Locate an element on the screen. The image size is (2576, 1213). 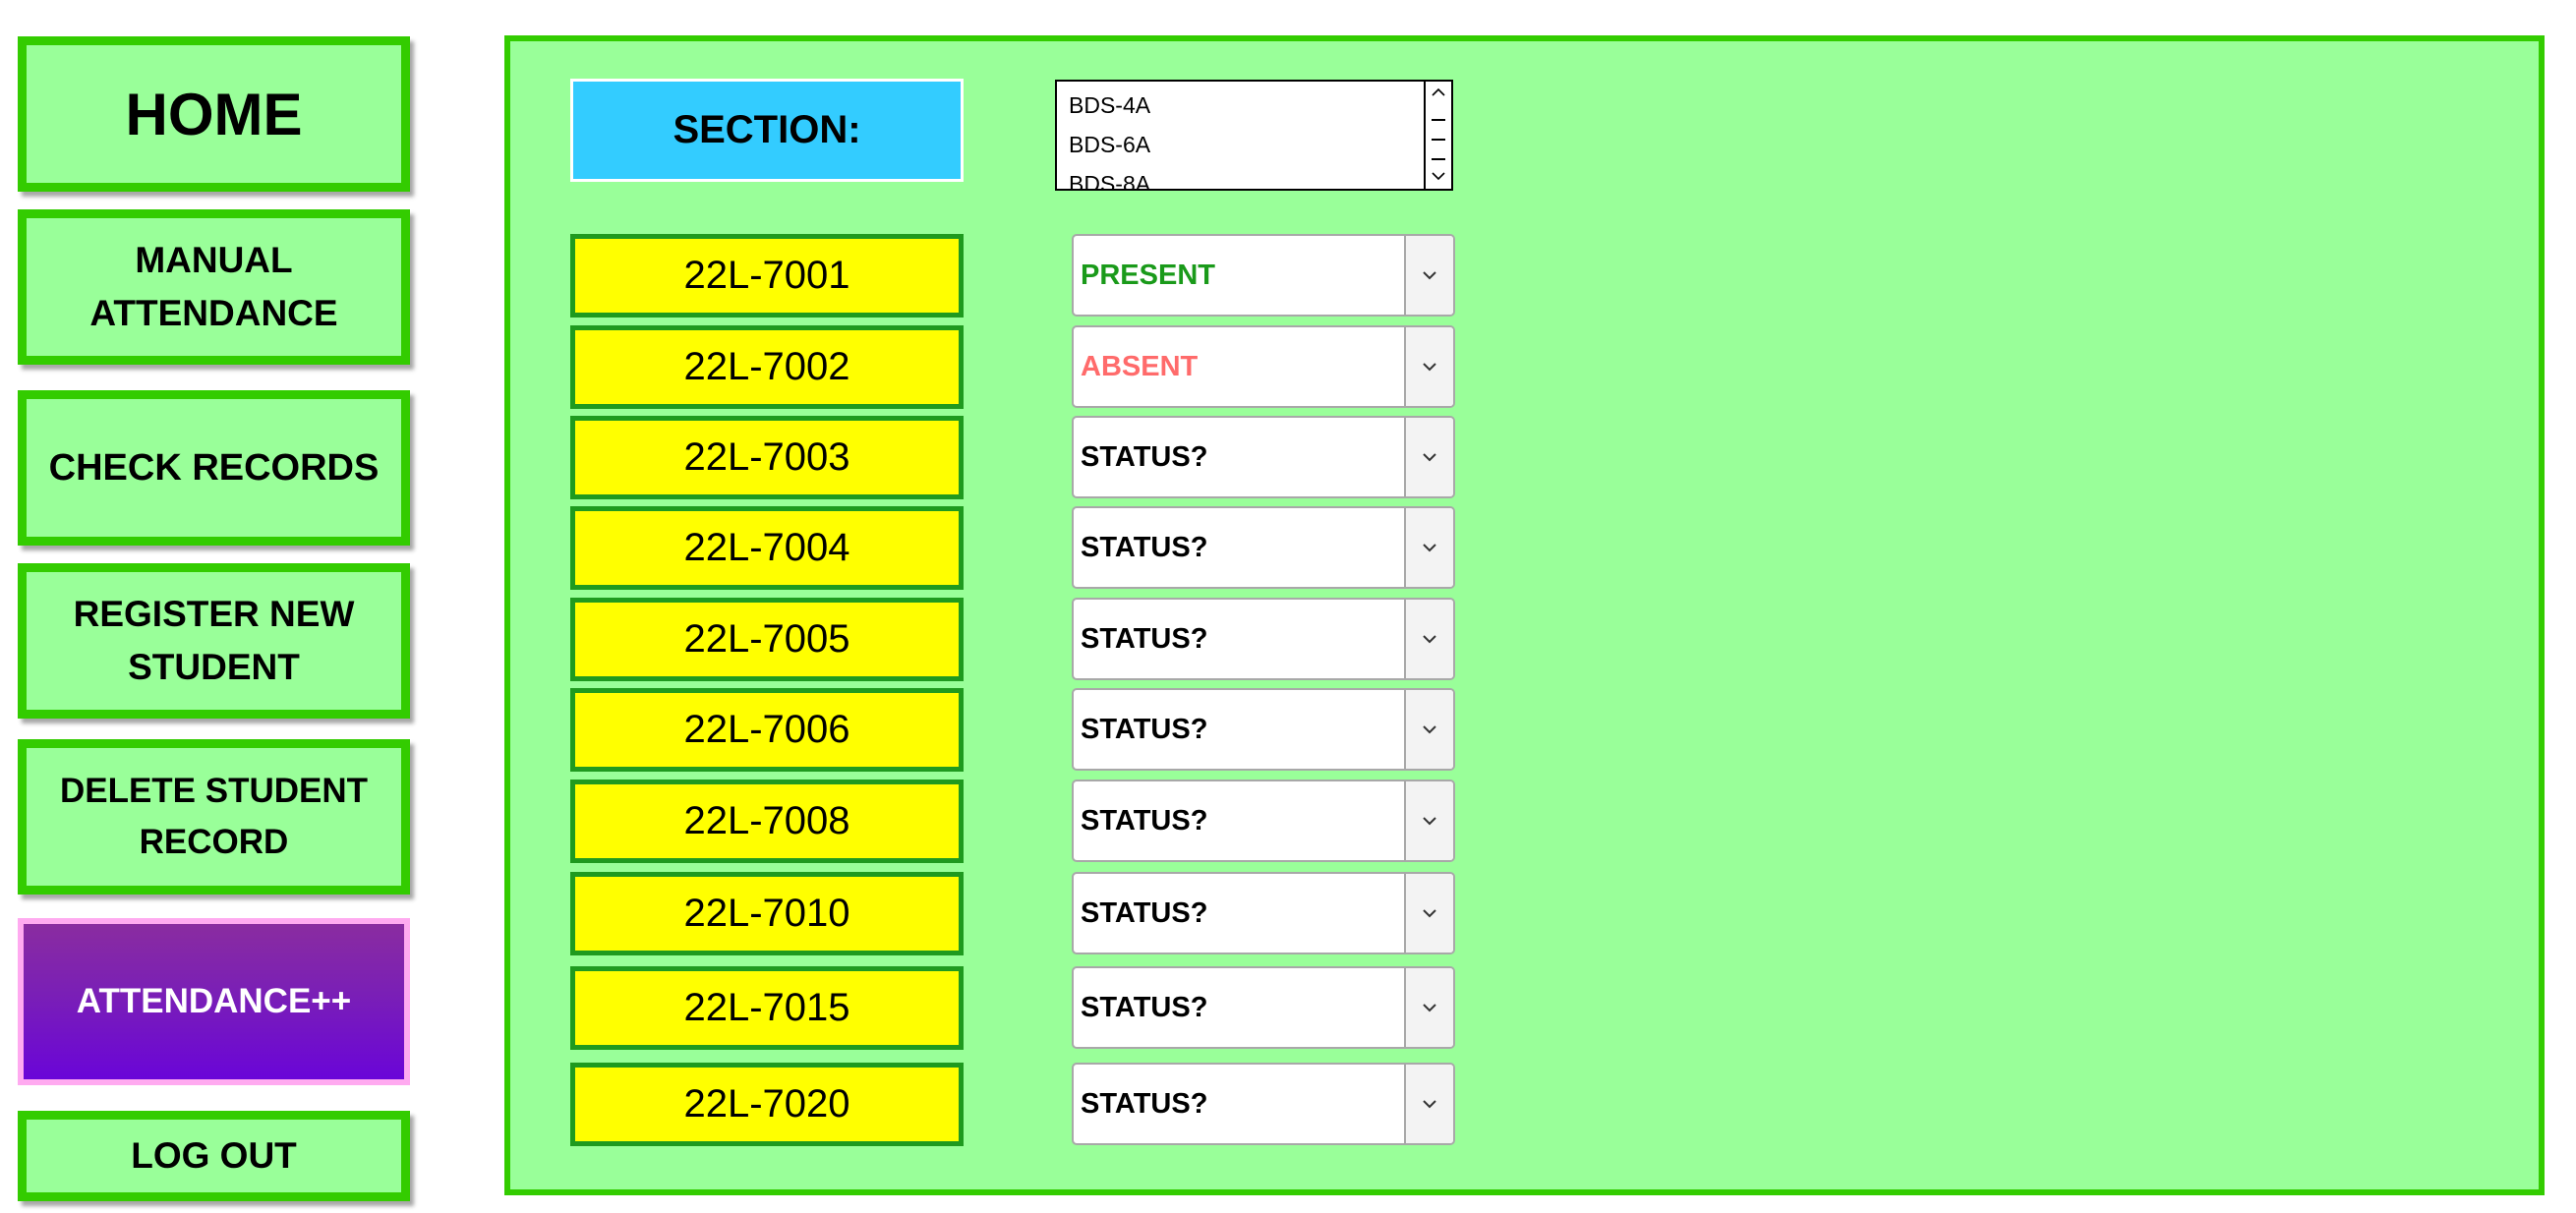
student-id-box: 22L-7005 is located at coordinates (767, 639).